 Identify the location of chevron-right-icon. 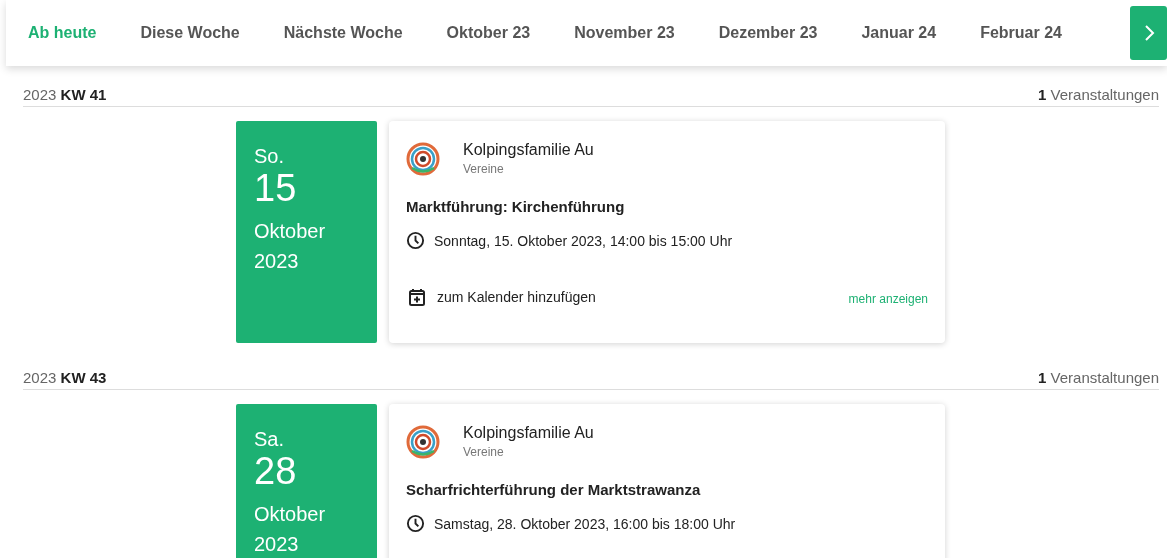
(1148, 33).